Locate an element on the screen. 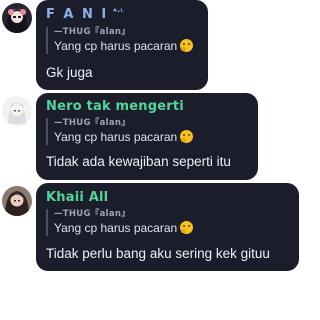 This screenshot has height=320, width=320. author-tag: ᴬ·ᴸ is located at coordinates (118, 11).